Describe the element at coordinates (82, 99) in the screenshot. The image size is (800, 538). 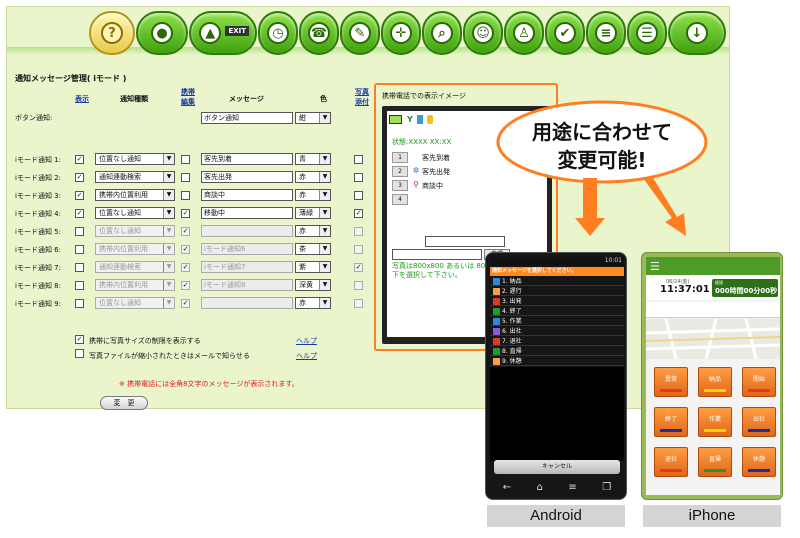
I see `header-display: 表示` at that location.